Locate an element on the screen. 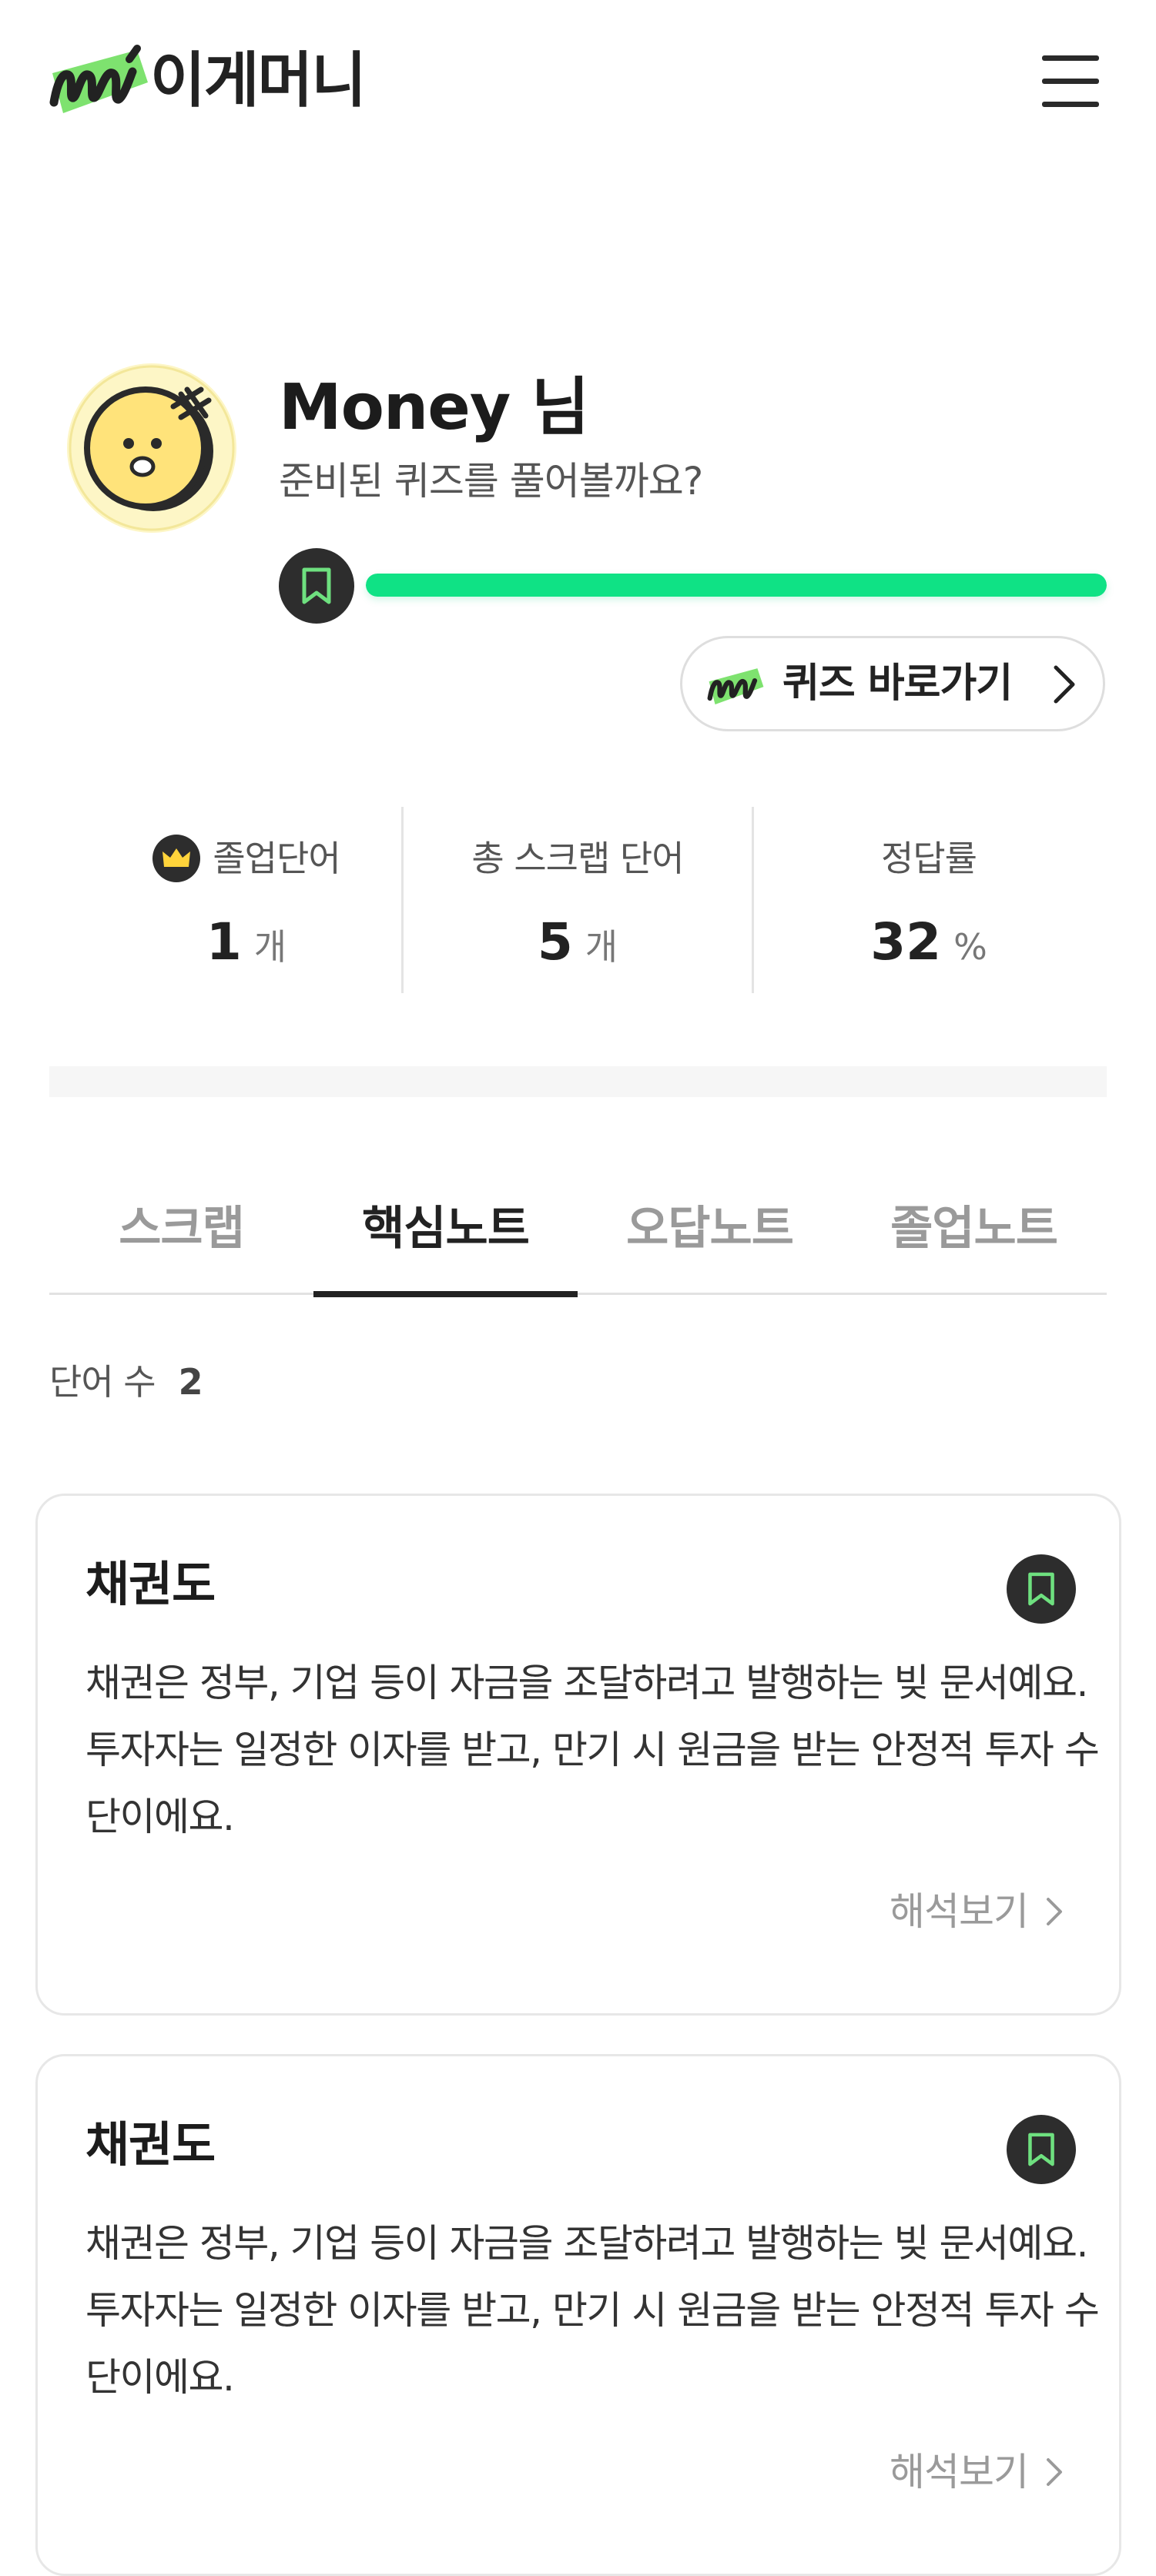  user-subtitle: 준비된 퀴즈를 풀어볼까요? is located at coordinates (491, 481).